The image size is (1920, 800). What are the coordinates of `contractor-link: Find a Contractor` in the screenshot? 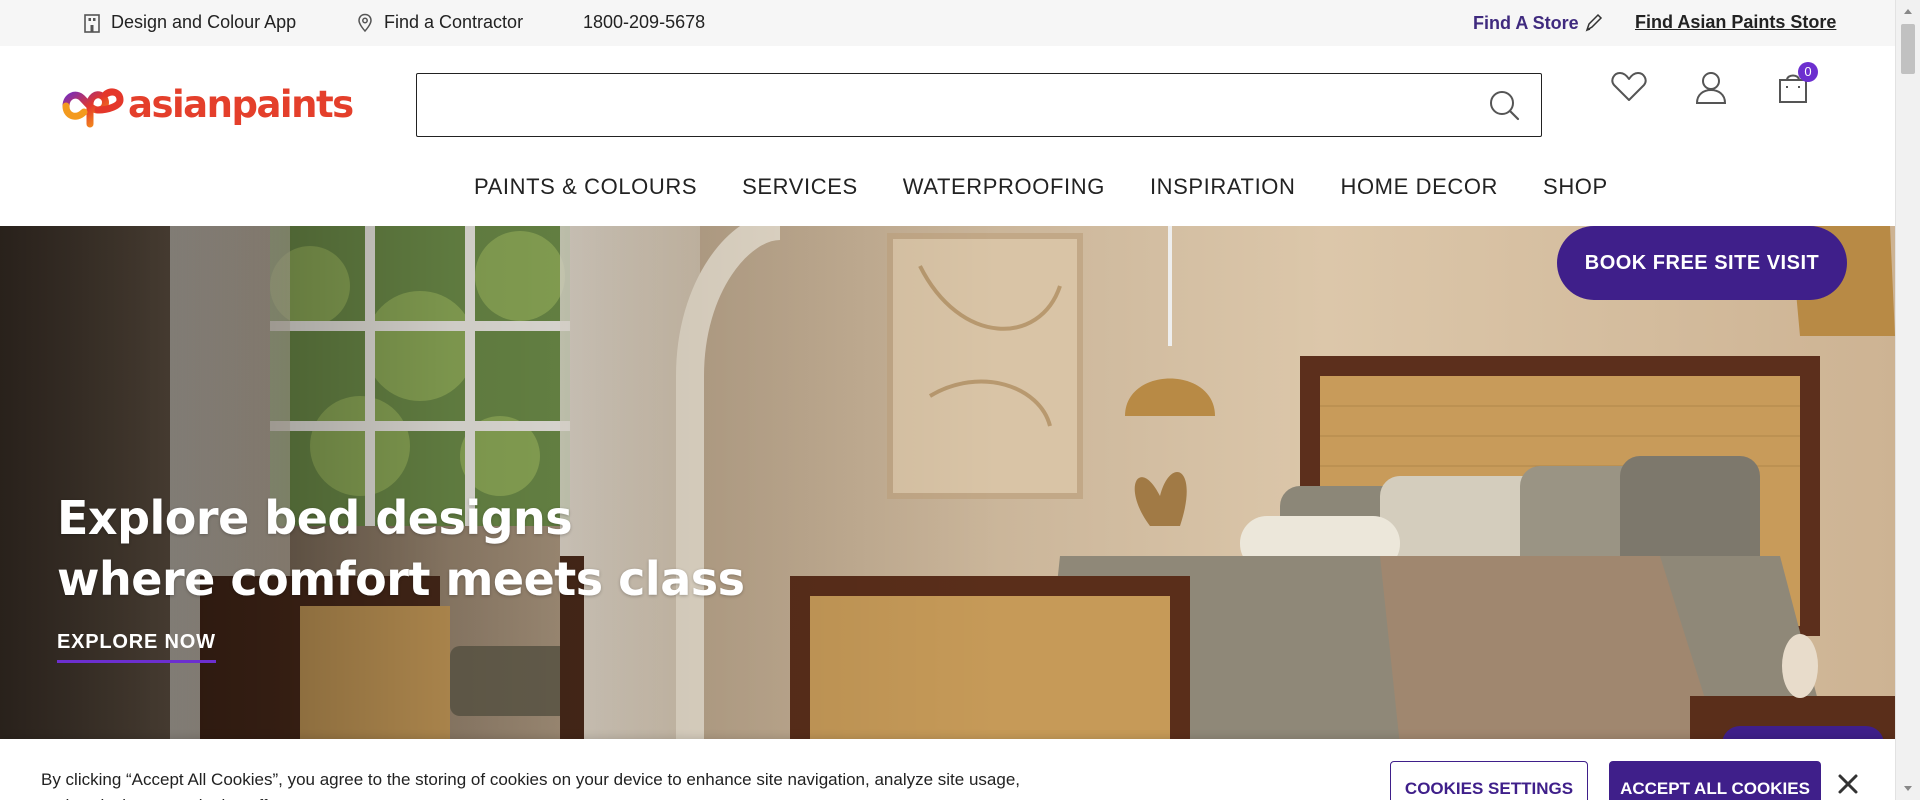 It's located at (439, 22).